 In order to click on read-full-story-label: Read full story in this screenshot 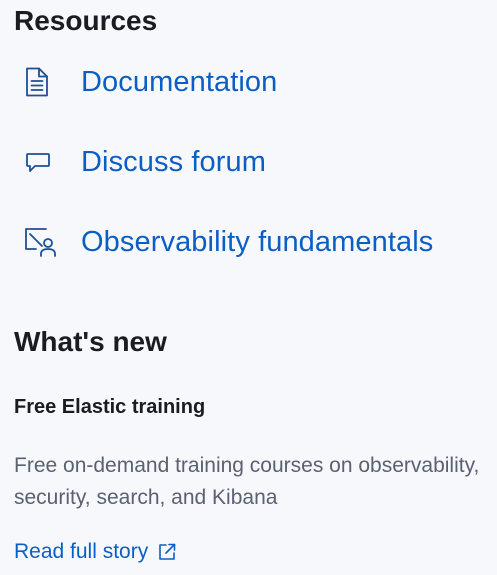, I will do `click(81, 551)`.